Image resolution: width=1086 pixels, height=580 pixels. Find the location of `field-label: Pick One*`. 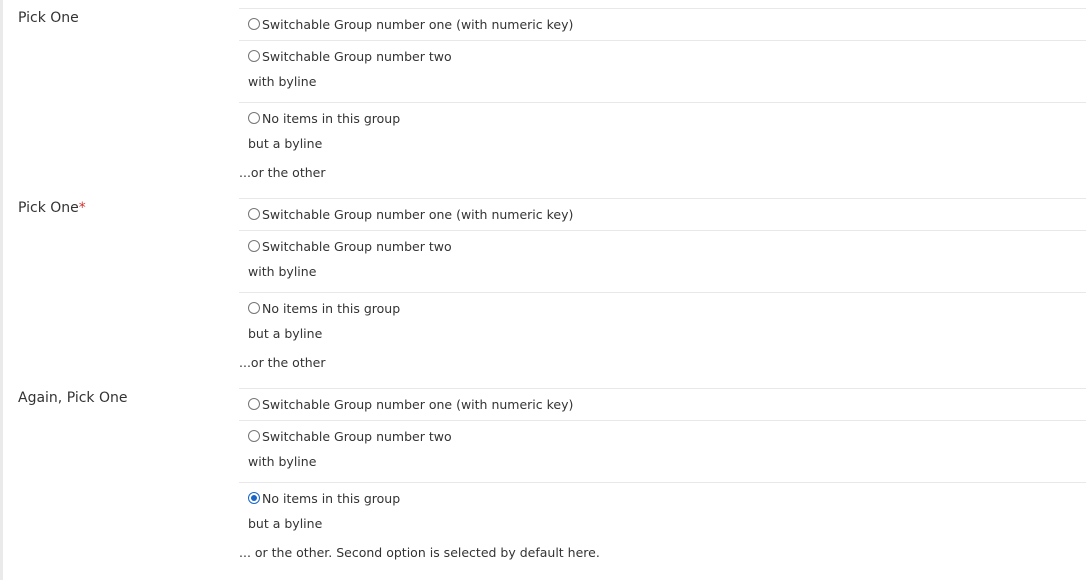

field-label: Pick One* is located at coordinates (52, 208).